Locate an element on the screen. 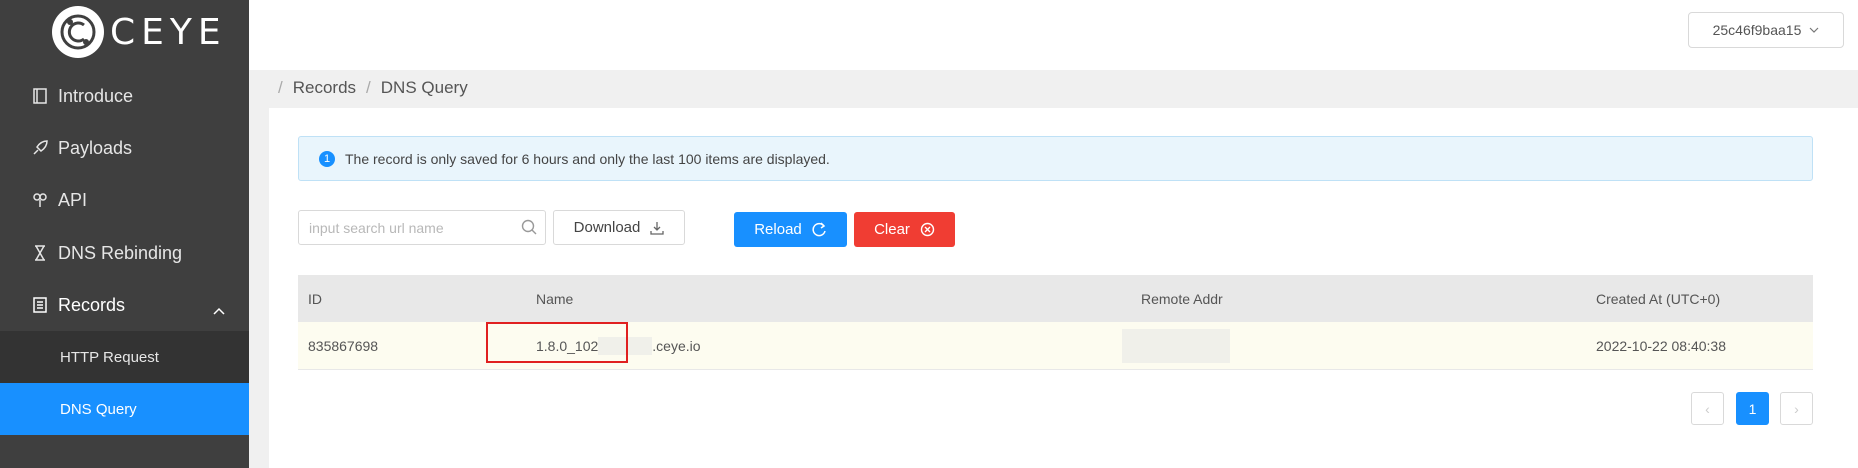  sidebar-item-payloads: Payloads is located at coordinates (124, 148).